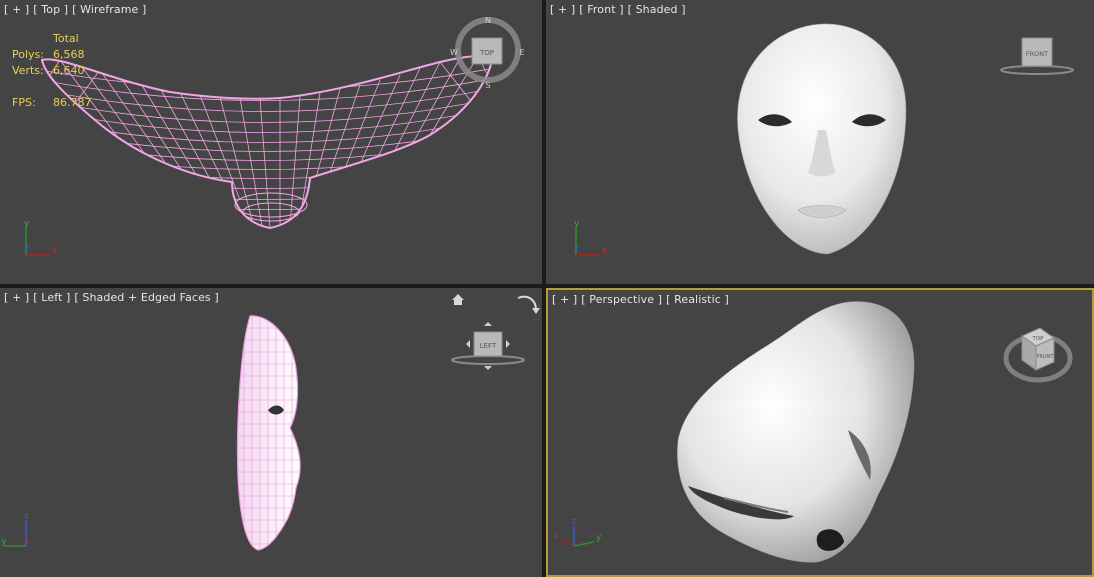 Image resolution: width=1094 pixels, height=577 pixels. What do you see at coordinates (528, 304) in the screenshot?
I see `rotate-arrow-icon` at bounding box center [528, 304].